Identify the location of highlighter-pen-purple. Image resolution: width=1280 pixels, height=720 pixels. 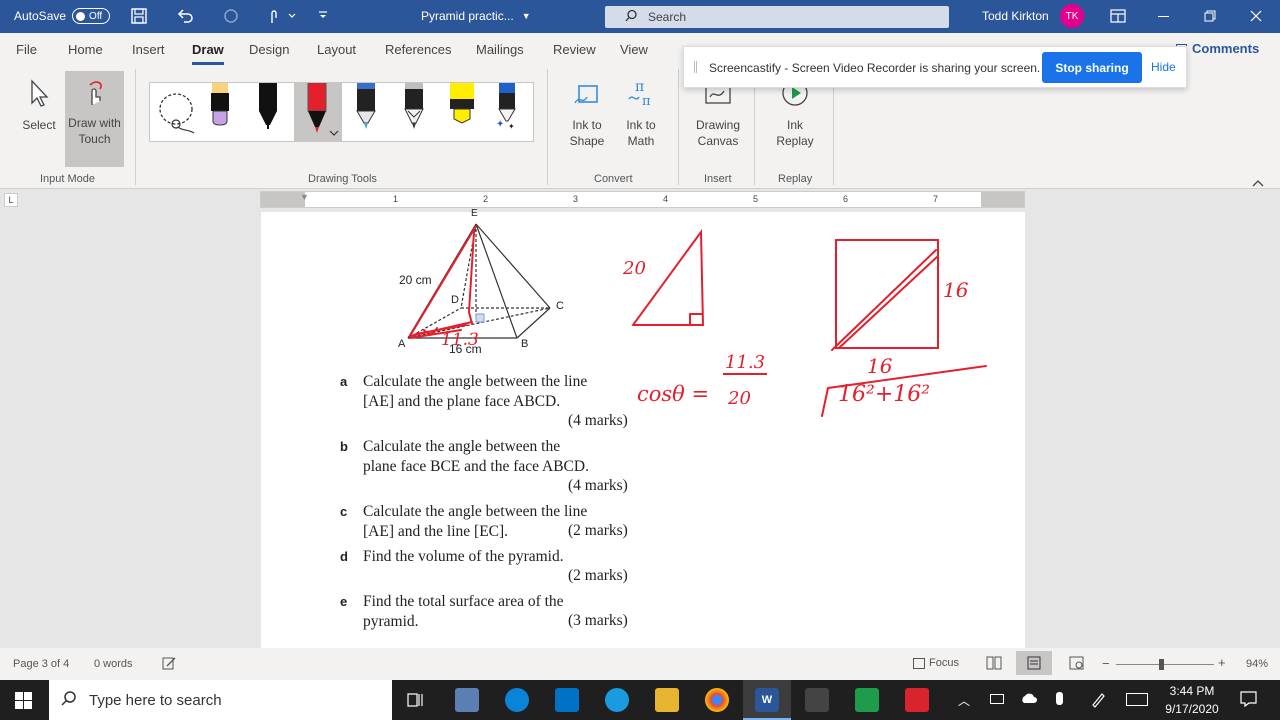
(220, 107).